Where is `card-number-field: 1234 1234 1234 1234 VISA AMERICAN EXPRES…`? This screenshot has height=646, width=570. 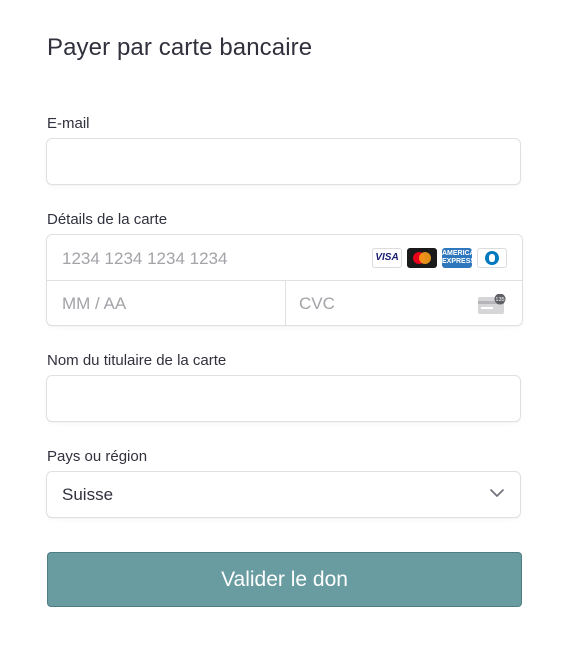 card-number-field: 1234 1234 1234 1234 VISA AMERICAN EXPRES… is located at coordinates (284, 258).